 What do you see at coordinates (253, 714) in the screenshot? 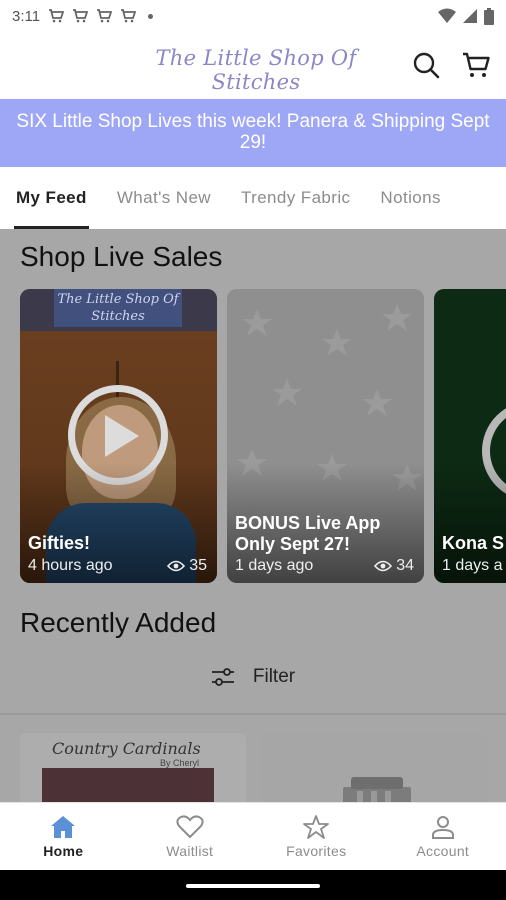
I see `divider` at bounding box center [253, 714].